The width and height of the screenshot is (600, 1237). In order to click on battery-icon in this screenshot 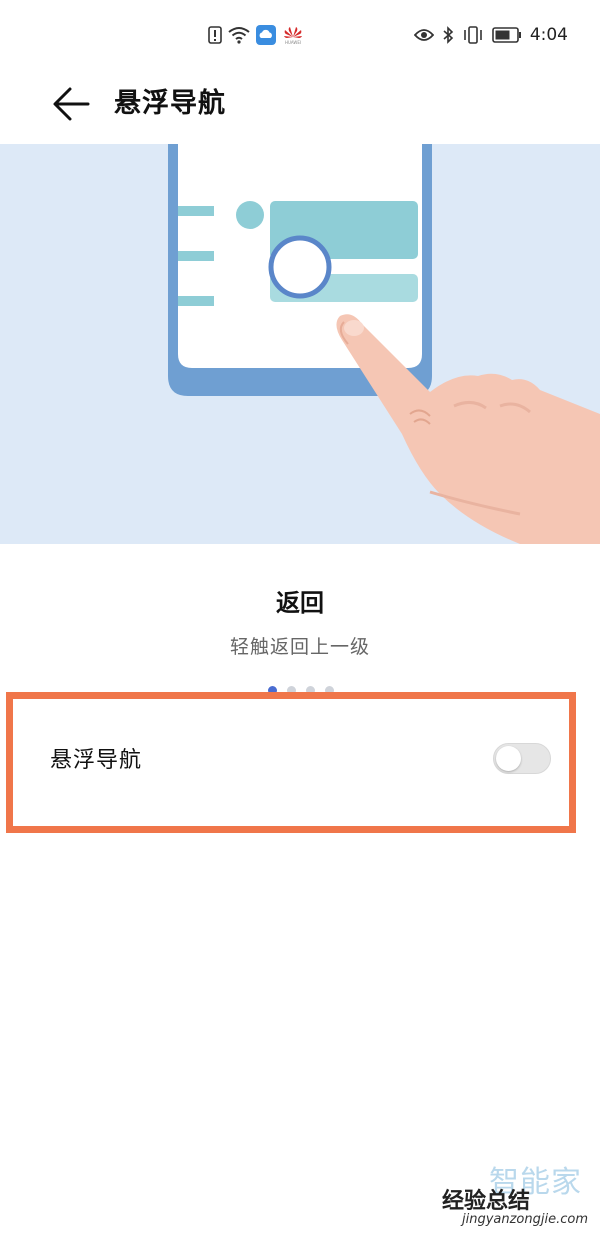, I will do `click(506, 35)`.